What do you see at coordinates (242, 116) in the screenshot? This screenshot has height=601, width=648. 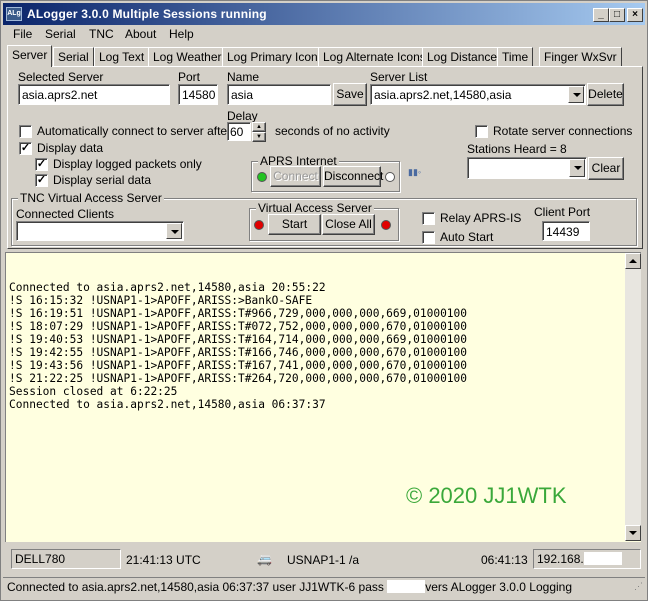 I see `delay-label: Delay` at bounding box center [242, 116].